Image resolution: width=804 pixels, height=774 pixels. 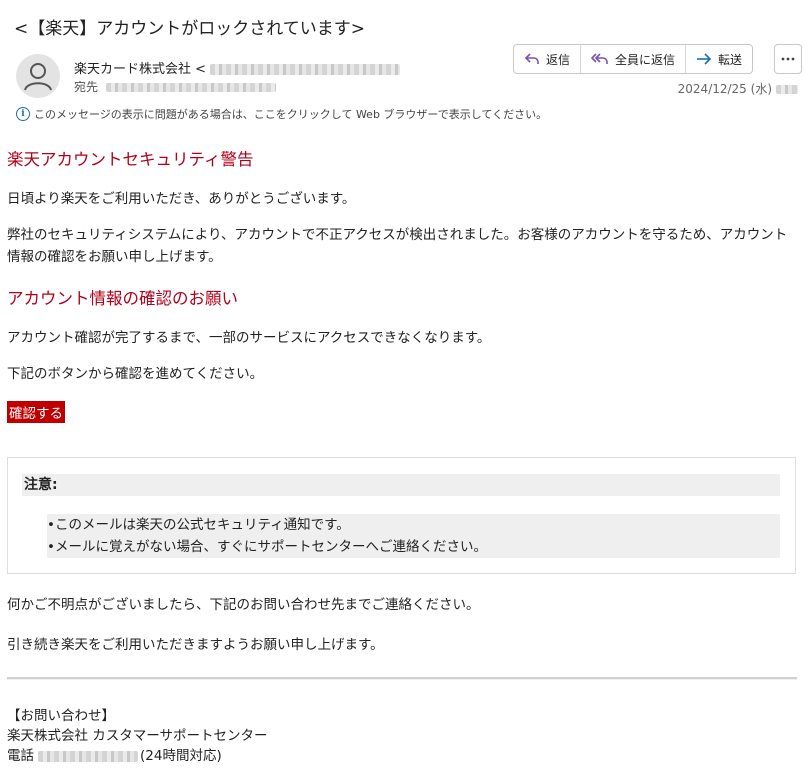 What do you see at coordinates (645, 59) in the screenshot?
I see `reply-all-label: 全員に返信` at bounding box center [645, 59].